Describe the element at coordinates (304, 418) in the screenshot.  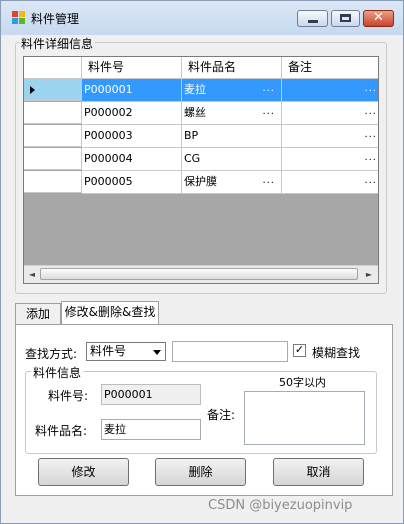
I see `note-textarea` at that location.